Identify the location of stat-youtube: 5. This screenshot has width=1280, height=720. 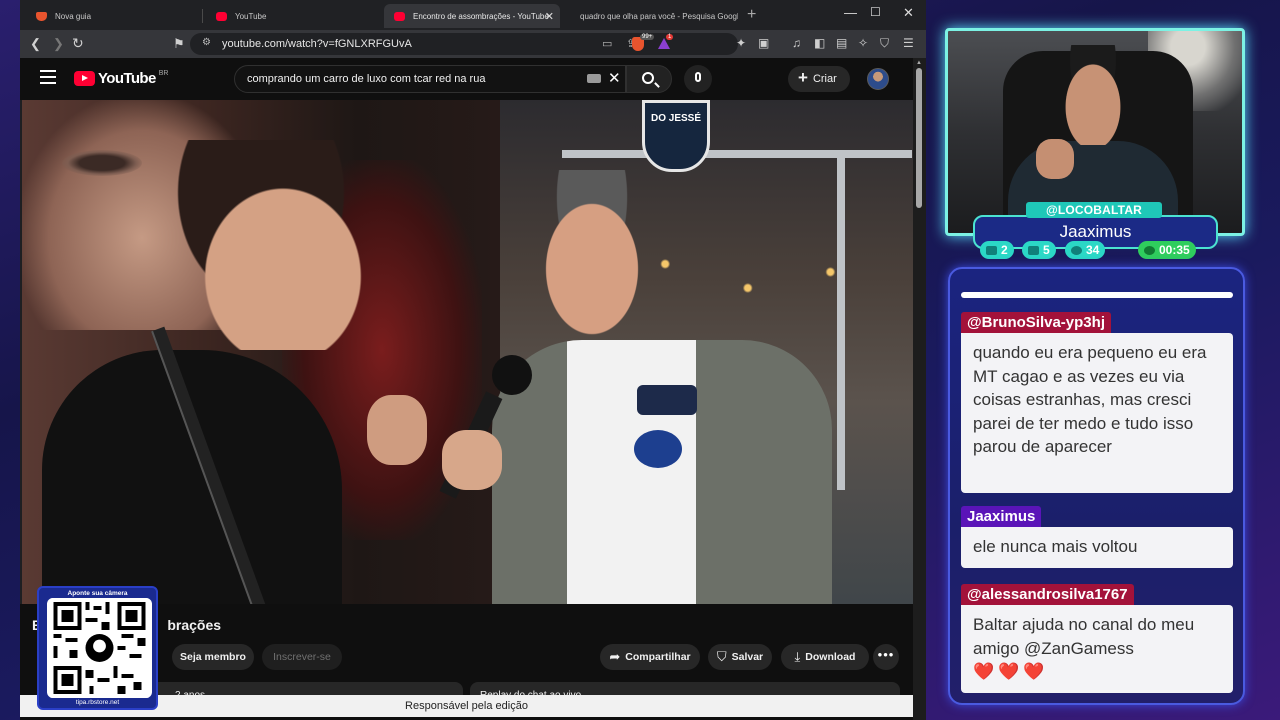
(1039, 250).